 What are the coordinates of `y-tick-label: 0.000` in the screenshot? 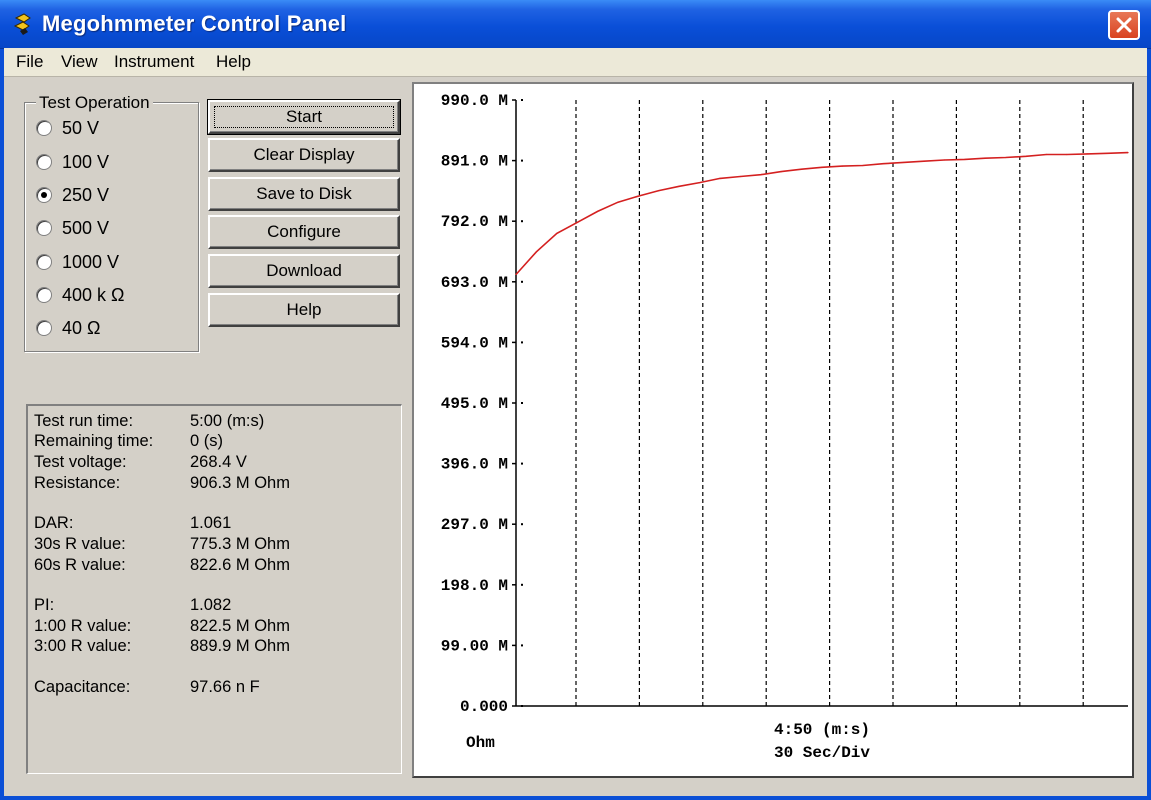 It's located at (484, 707).